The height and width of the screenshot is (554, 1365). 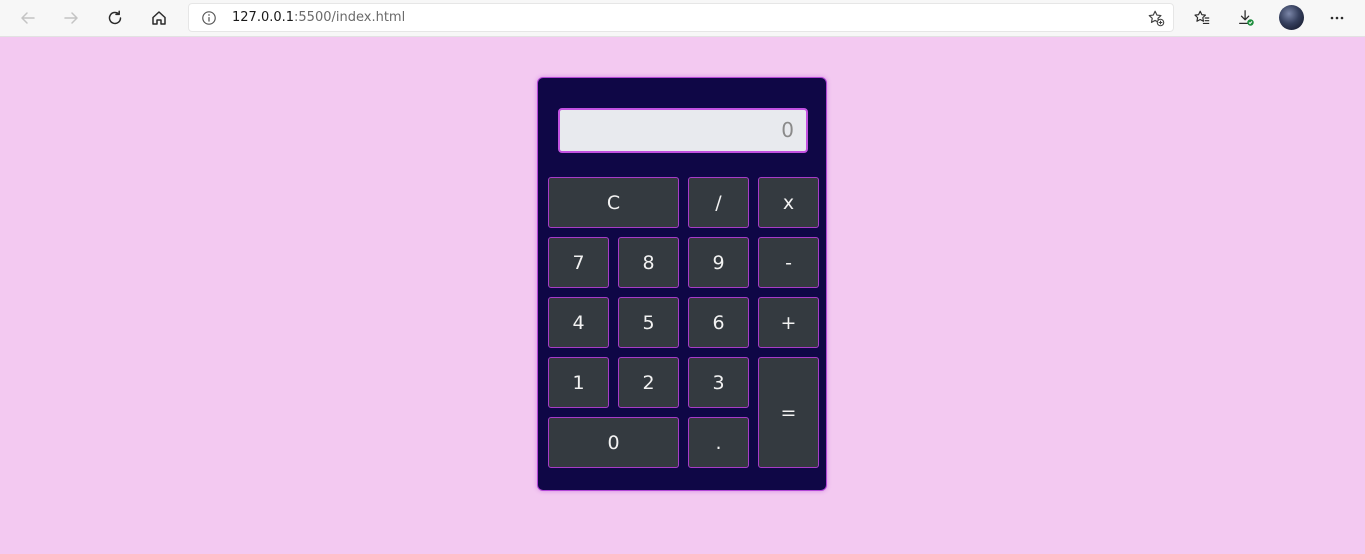 I want to click on digit-2-button: 2, so click(x=648, y=382).